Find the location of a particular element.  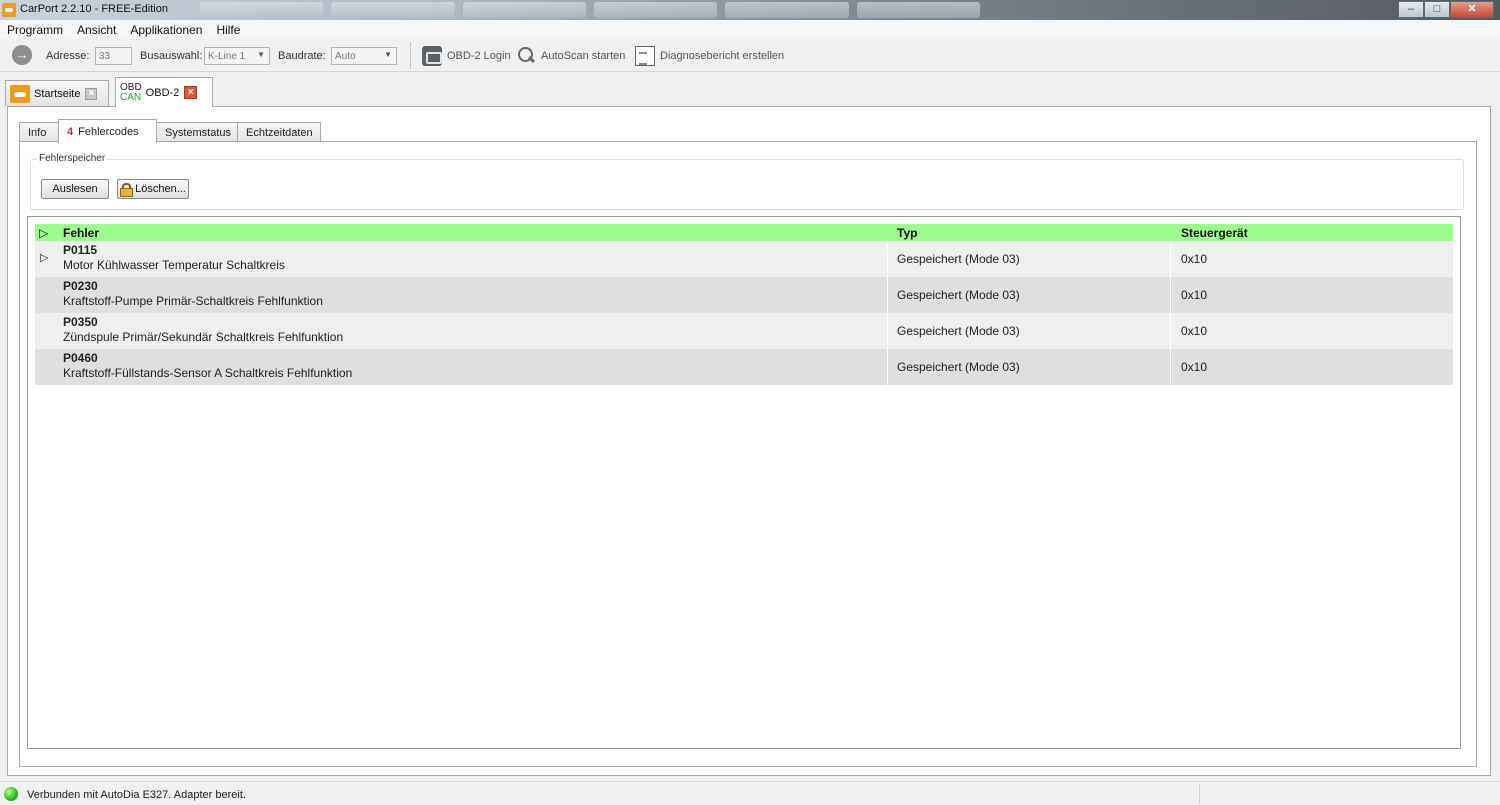

magnifier-scan-icon is located at coordinates (526, 56).